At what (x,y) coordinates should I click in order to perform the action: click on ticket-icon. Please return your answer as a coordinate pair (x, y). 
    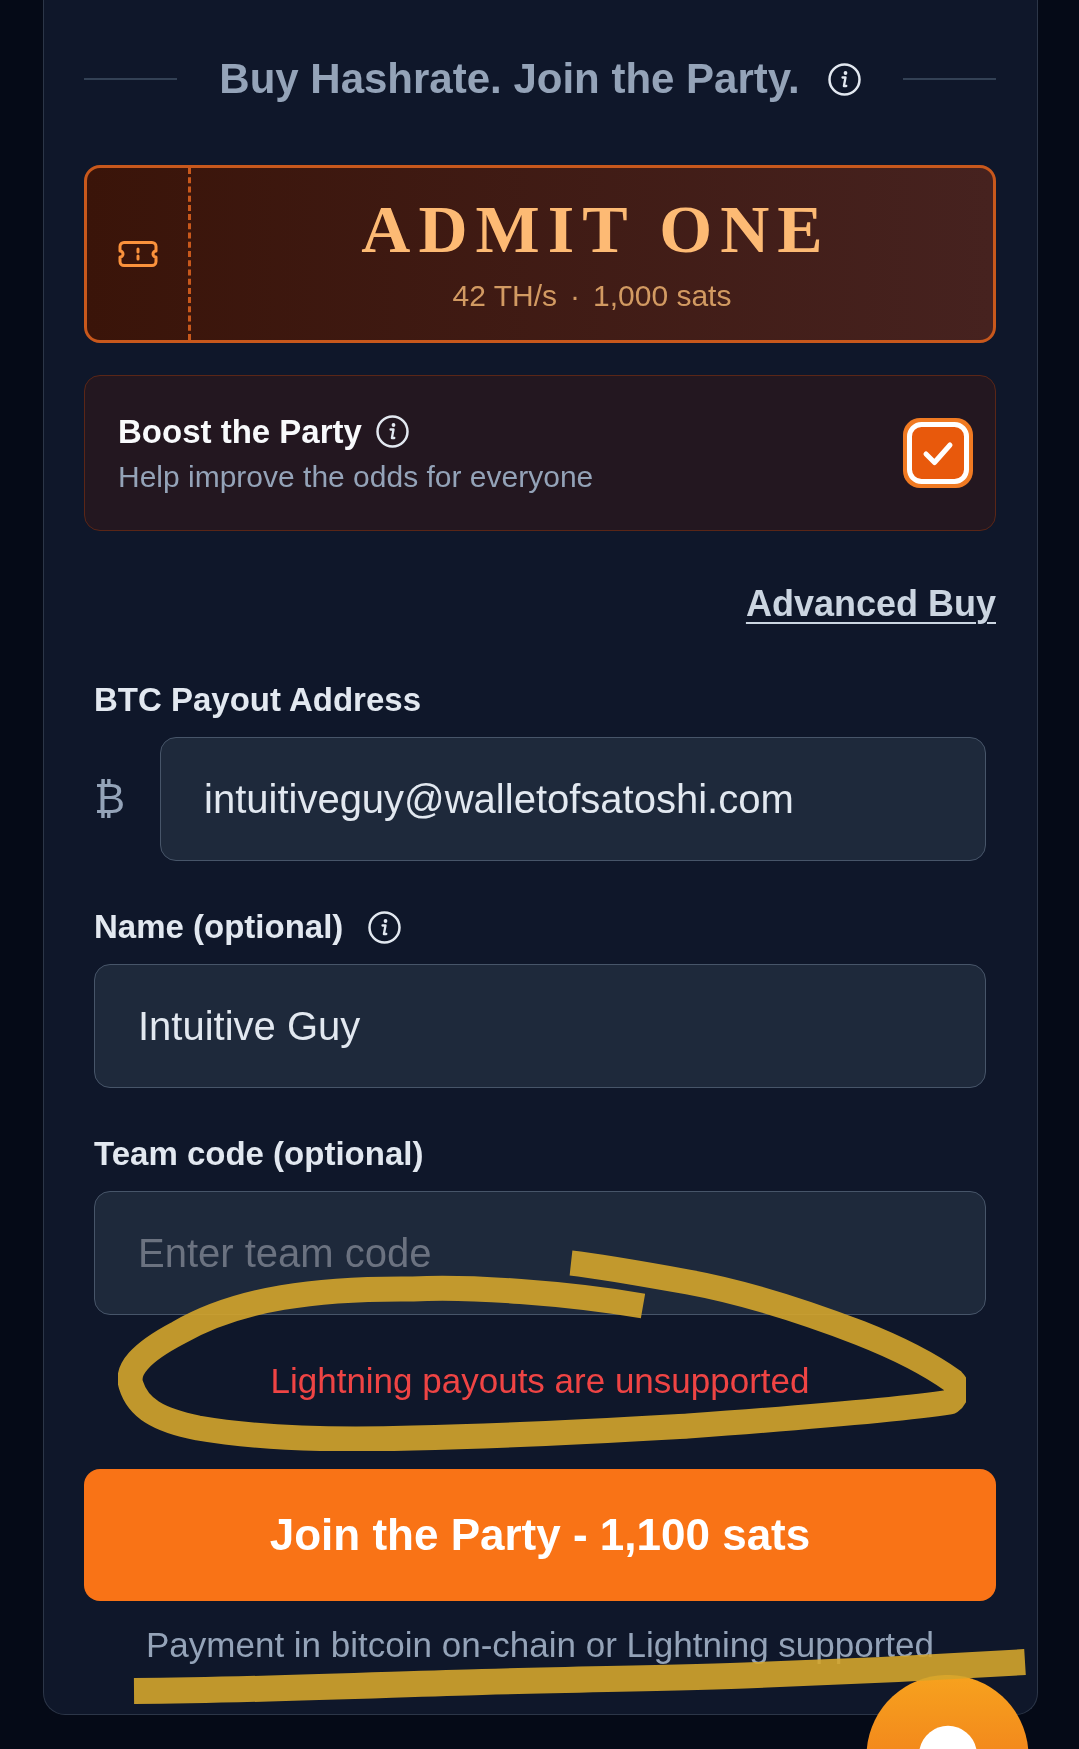
    Looking at the image, I should click on (137, 254).